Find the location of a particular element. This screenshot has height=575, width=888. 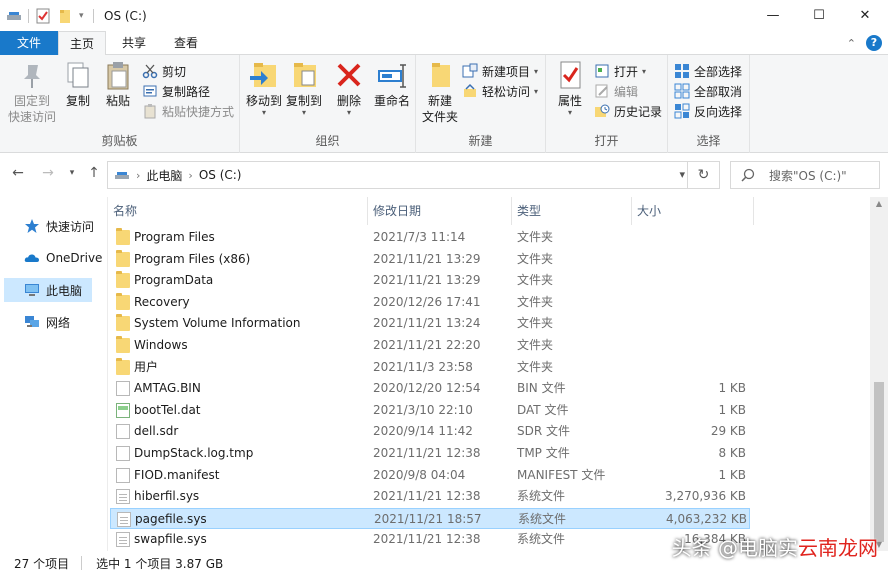

easy-access-icon is located at coordinates (470, 91).